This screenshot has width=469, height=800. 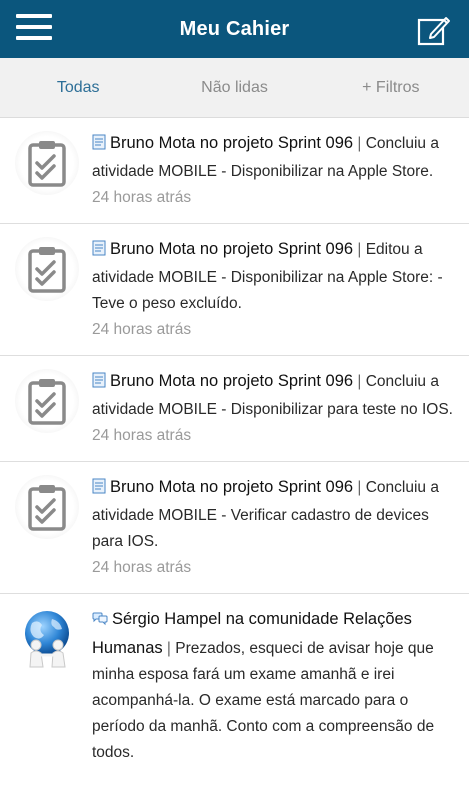 I want to click on hamburger-menu-icon, so click(x=34, y=29).